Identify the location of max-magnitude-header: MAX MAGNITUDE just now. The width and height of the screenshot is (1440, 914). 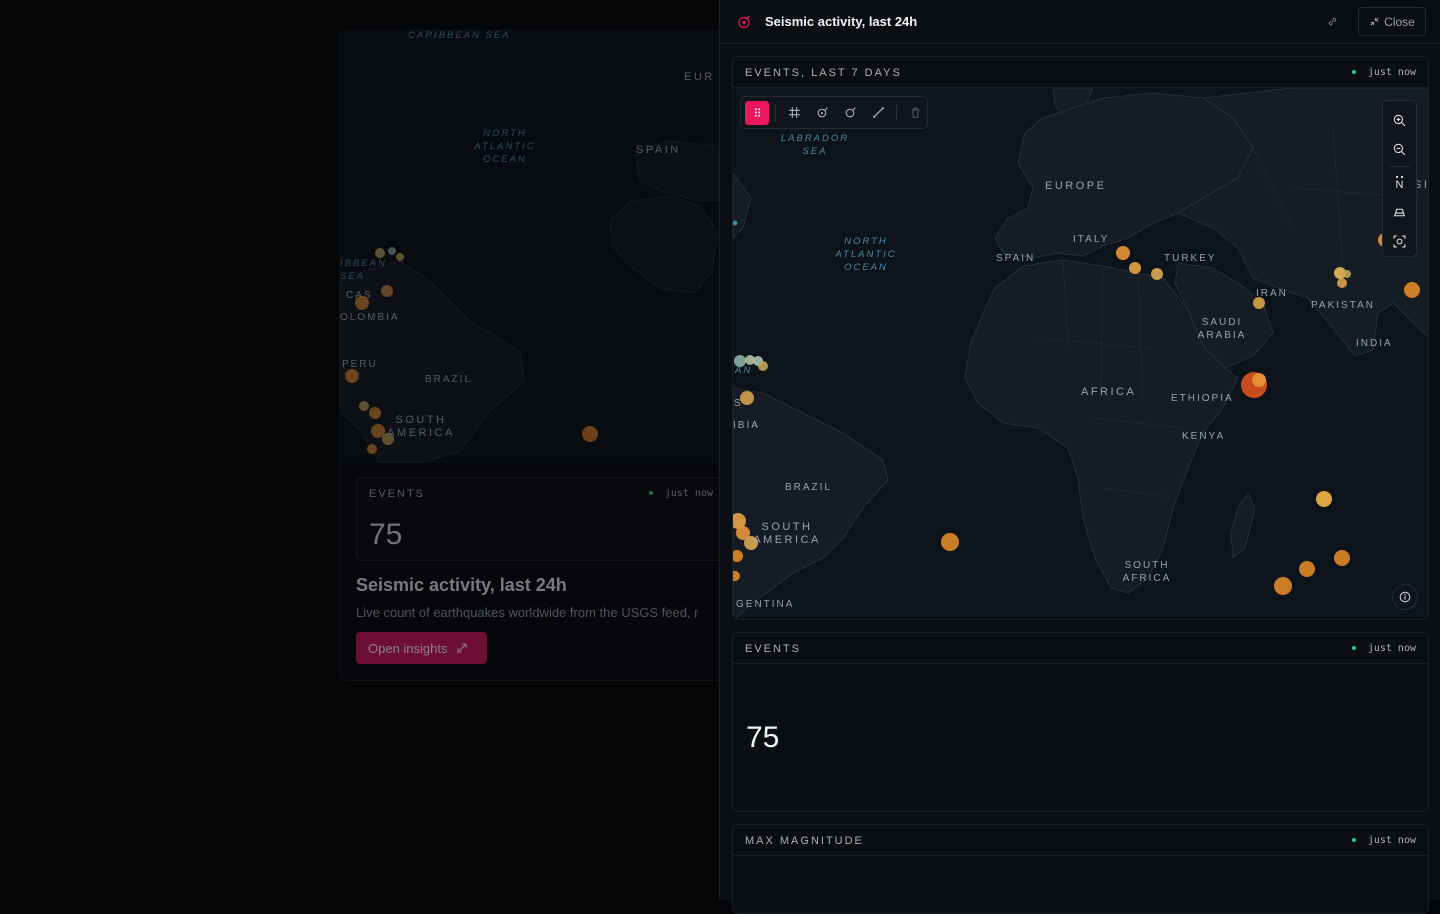
(1080, 840).